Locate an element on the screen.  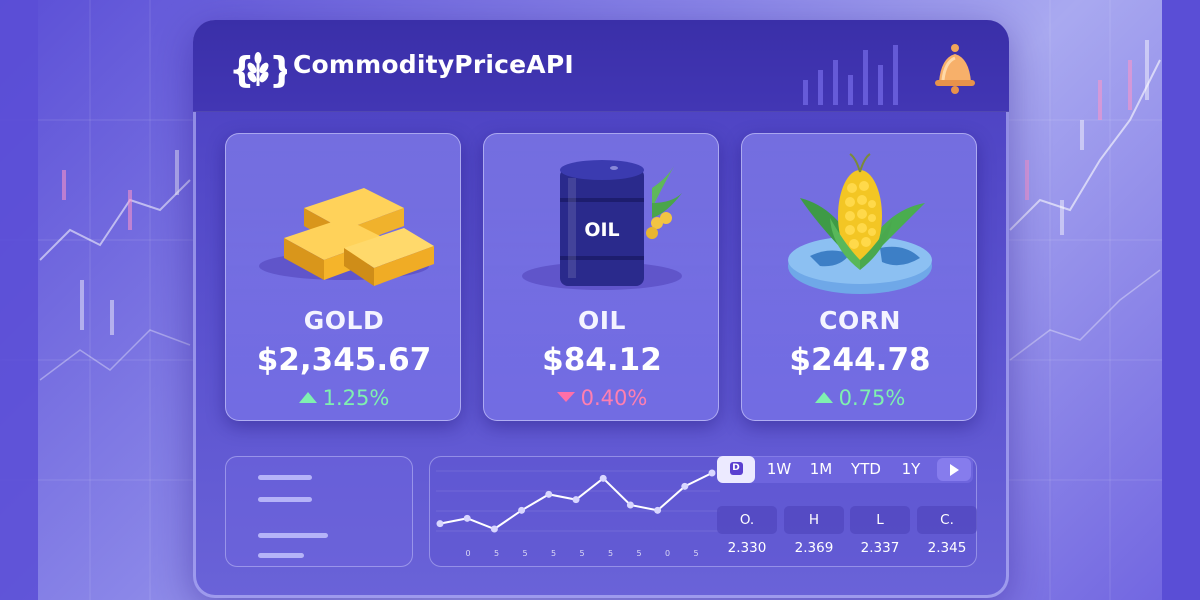
bell-icon is located at coordinates (951, 68).